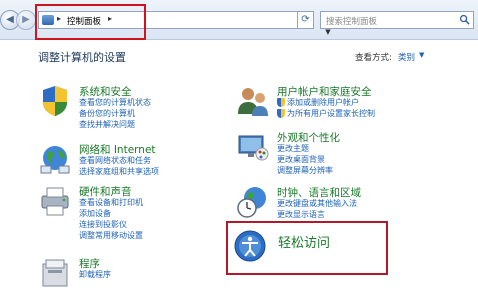 The height and width of the screenshot is (290, 478). Describe the element at coordinates (55, 101) in the screenshot. I see `shield-flag-icon` at that location.